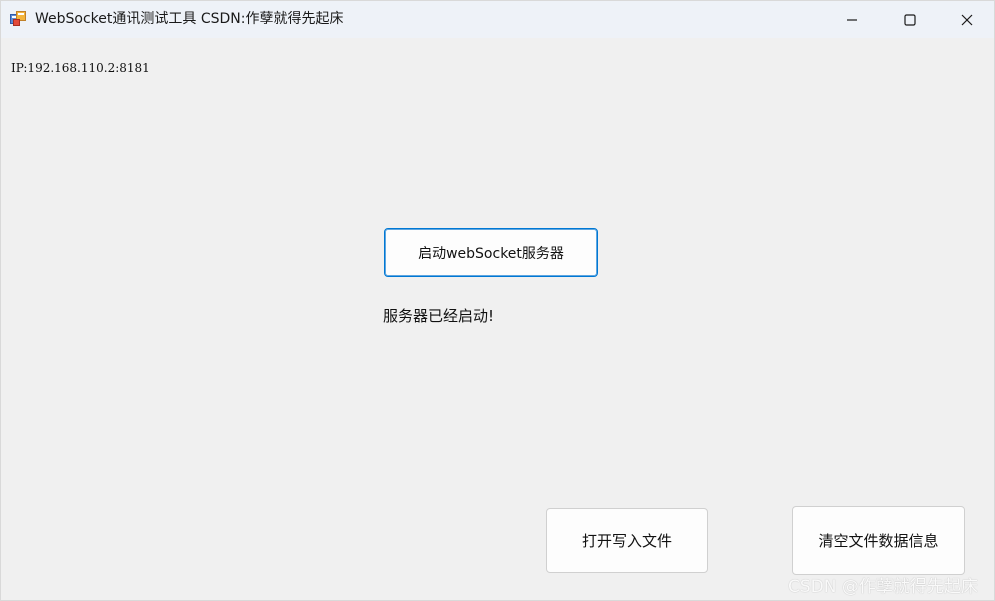 The image size is (995, 601). What do you see at coordinates (878, 540) in the screenshot?
I see `clear-file-data-button: 清空文件数据信息` at bounding box center [878, 540].